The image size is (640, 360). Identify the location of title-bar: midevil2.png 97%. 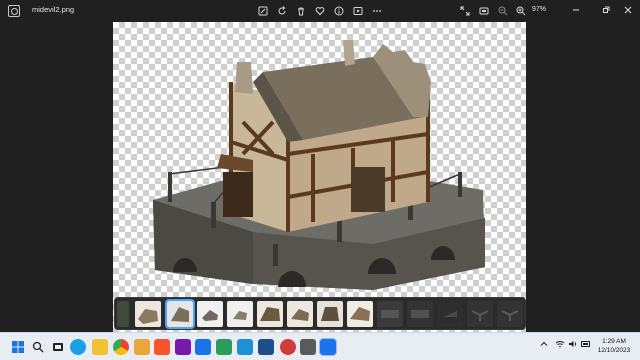
(320, 11).